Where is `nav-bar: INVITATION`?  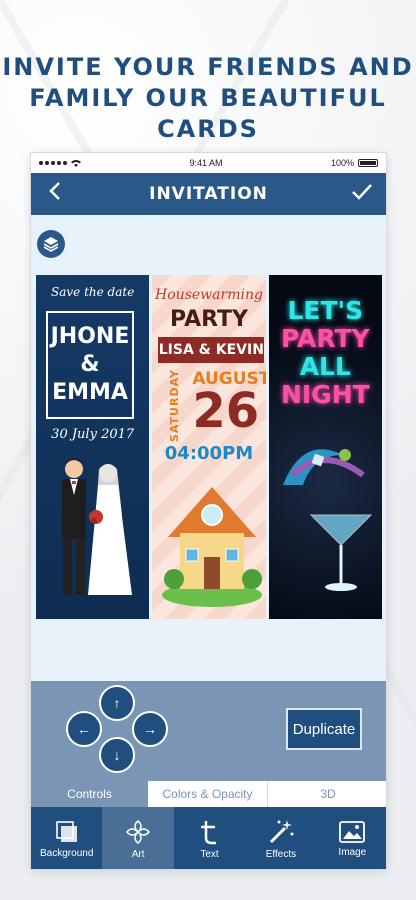
nav-bar: INVITATION is located at coordinates (208, 194).